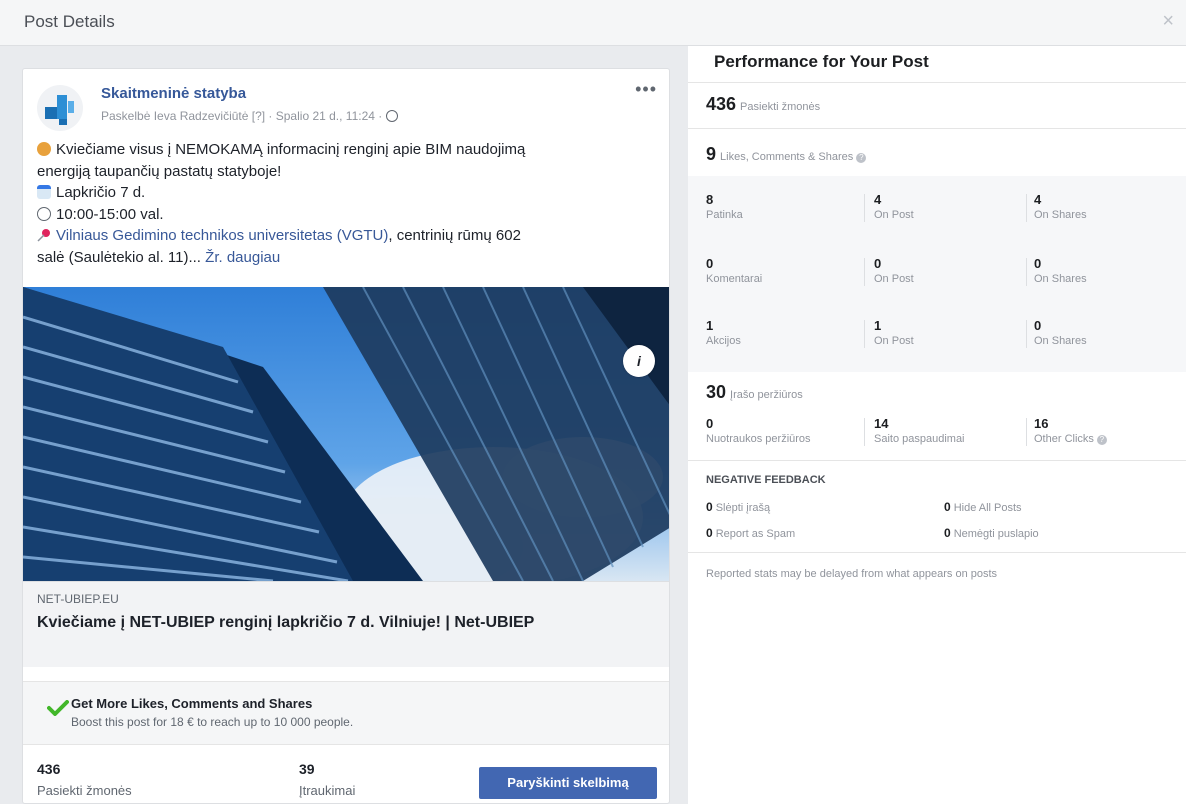 The image size is (1186, 804). What do you see at coordinates (894, 270) in the screenshot?
I see `comments-on-post: 0 On Post` at bounding box center [894, 270].